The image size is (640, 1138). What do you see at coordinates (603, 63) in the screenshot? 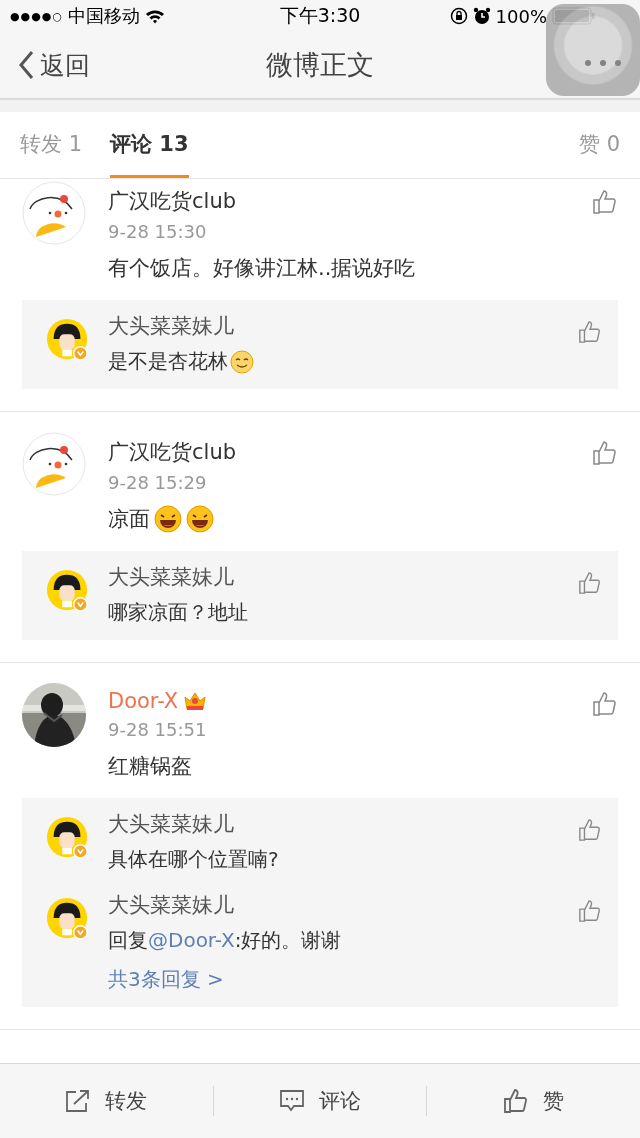
I see `more-dots-icon` at bounding box center [603, 63].